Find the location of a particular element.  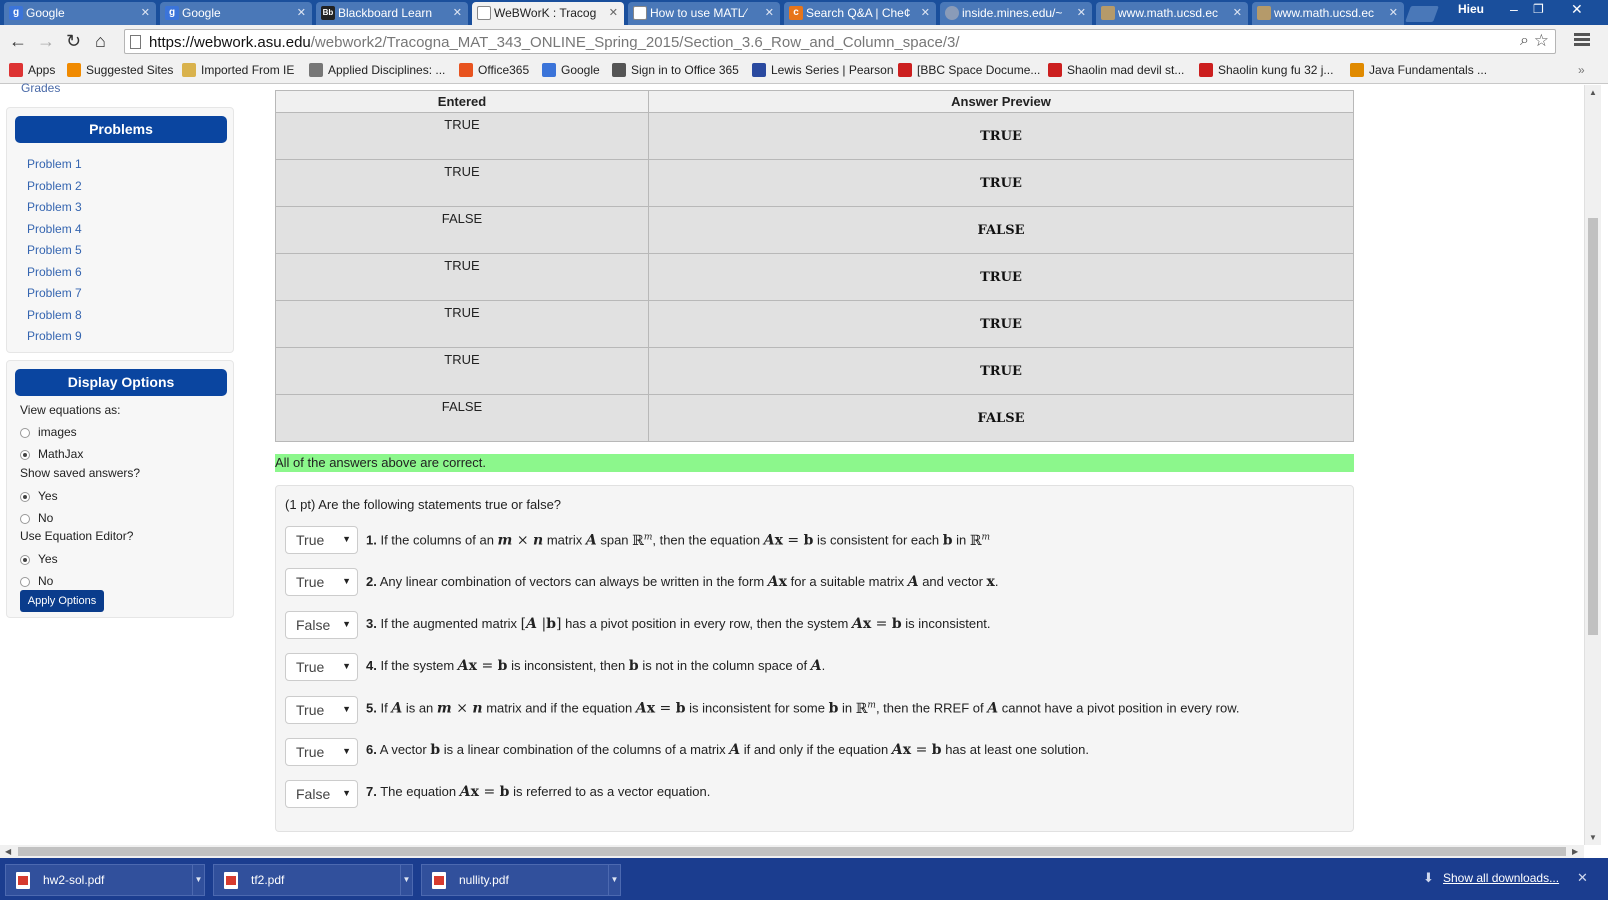

download-item-hw2-sol: hw2-sol.pdf ▼ is located at coordinates (105, 880).